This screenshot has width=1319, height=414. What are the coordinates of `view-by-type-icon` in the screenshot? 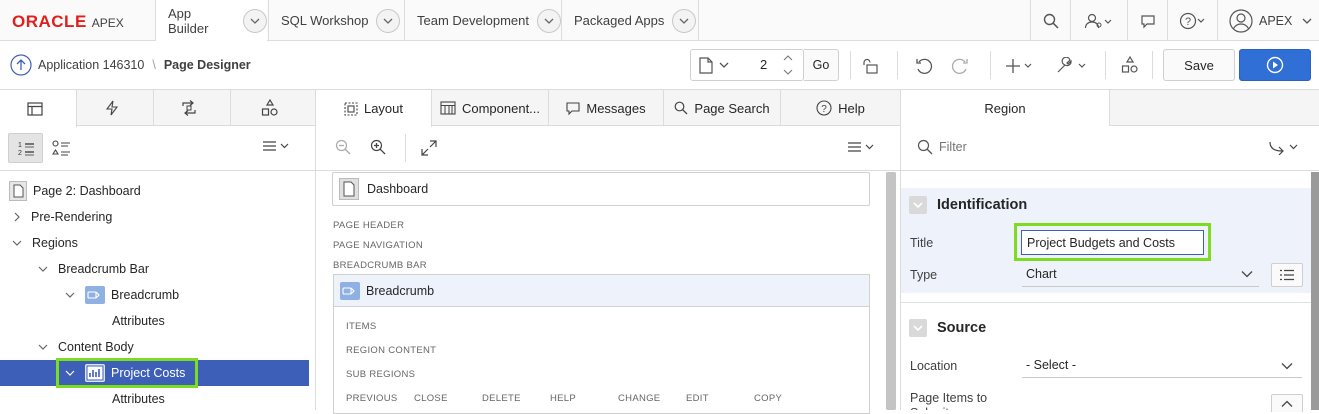 It's located at (61, 148).